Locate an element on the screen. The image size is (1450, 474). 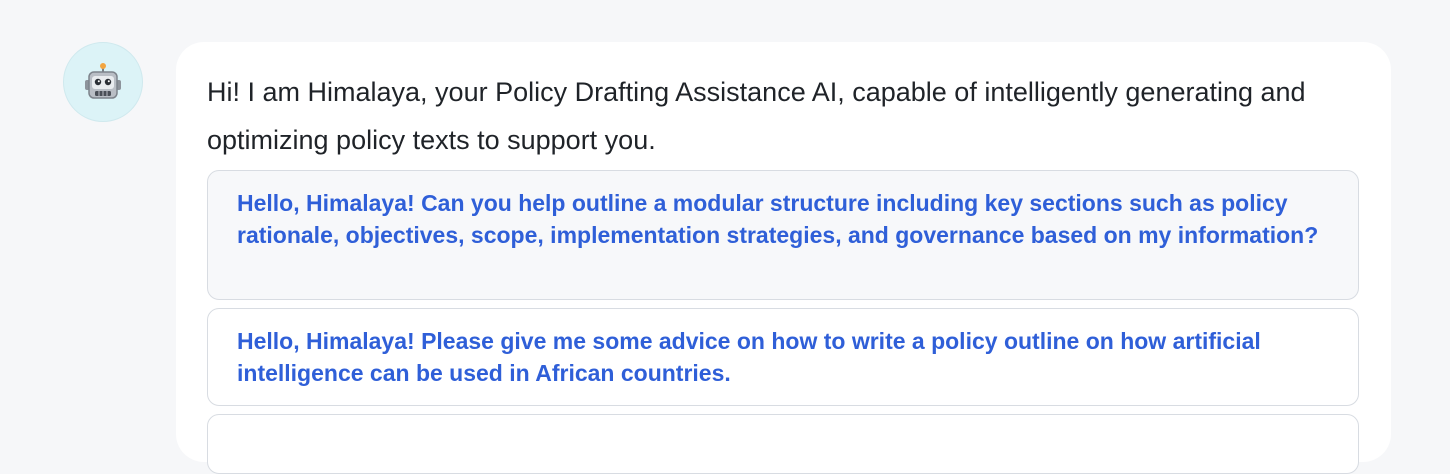
assistant-avatar is located at coordinates (103, 82).